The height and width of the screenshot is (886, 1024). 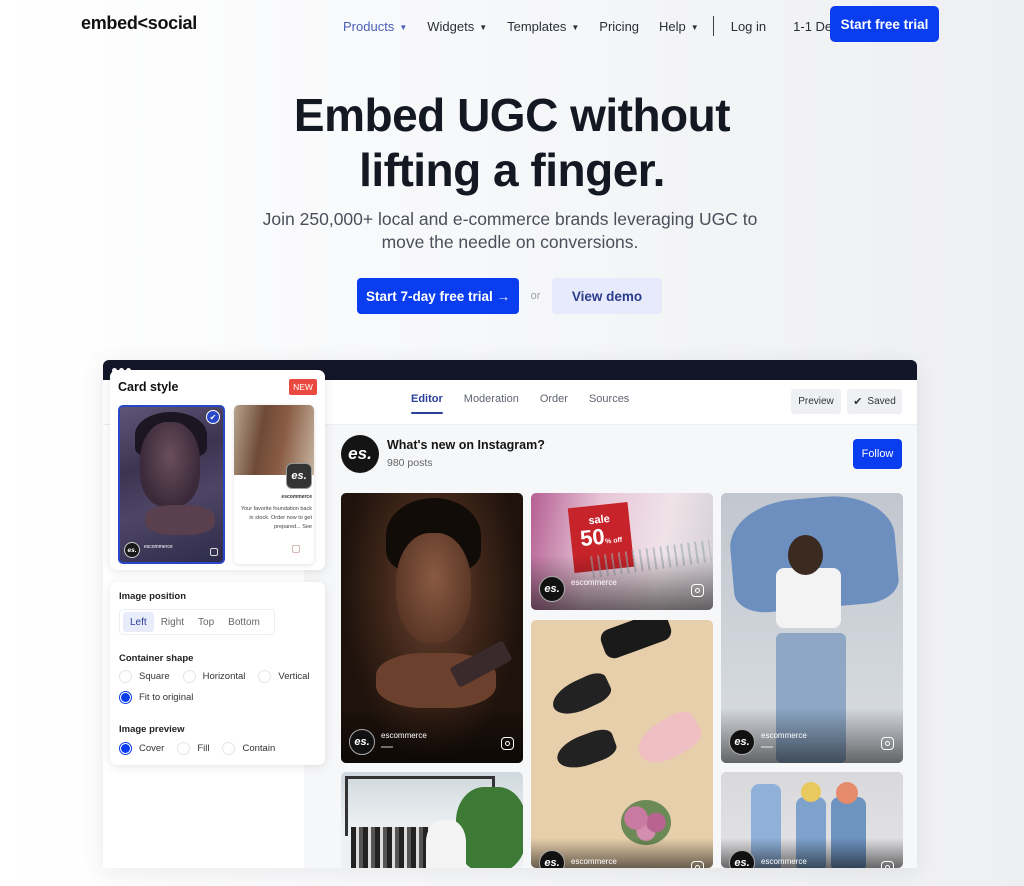 What do you see at coordinates (530, 402) in the screenshot?
I see `editor-tabs: Editor Moderation Order Sources` at bounding box center [530, 402].